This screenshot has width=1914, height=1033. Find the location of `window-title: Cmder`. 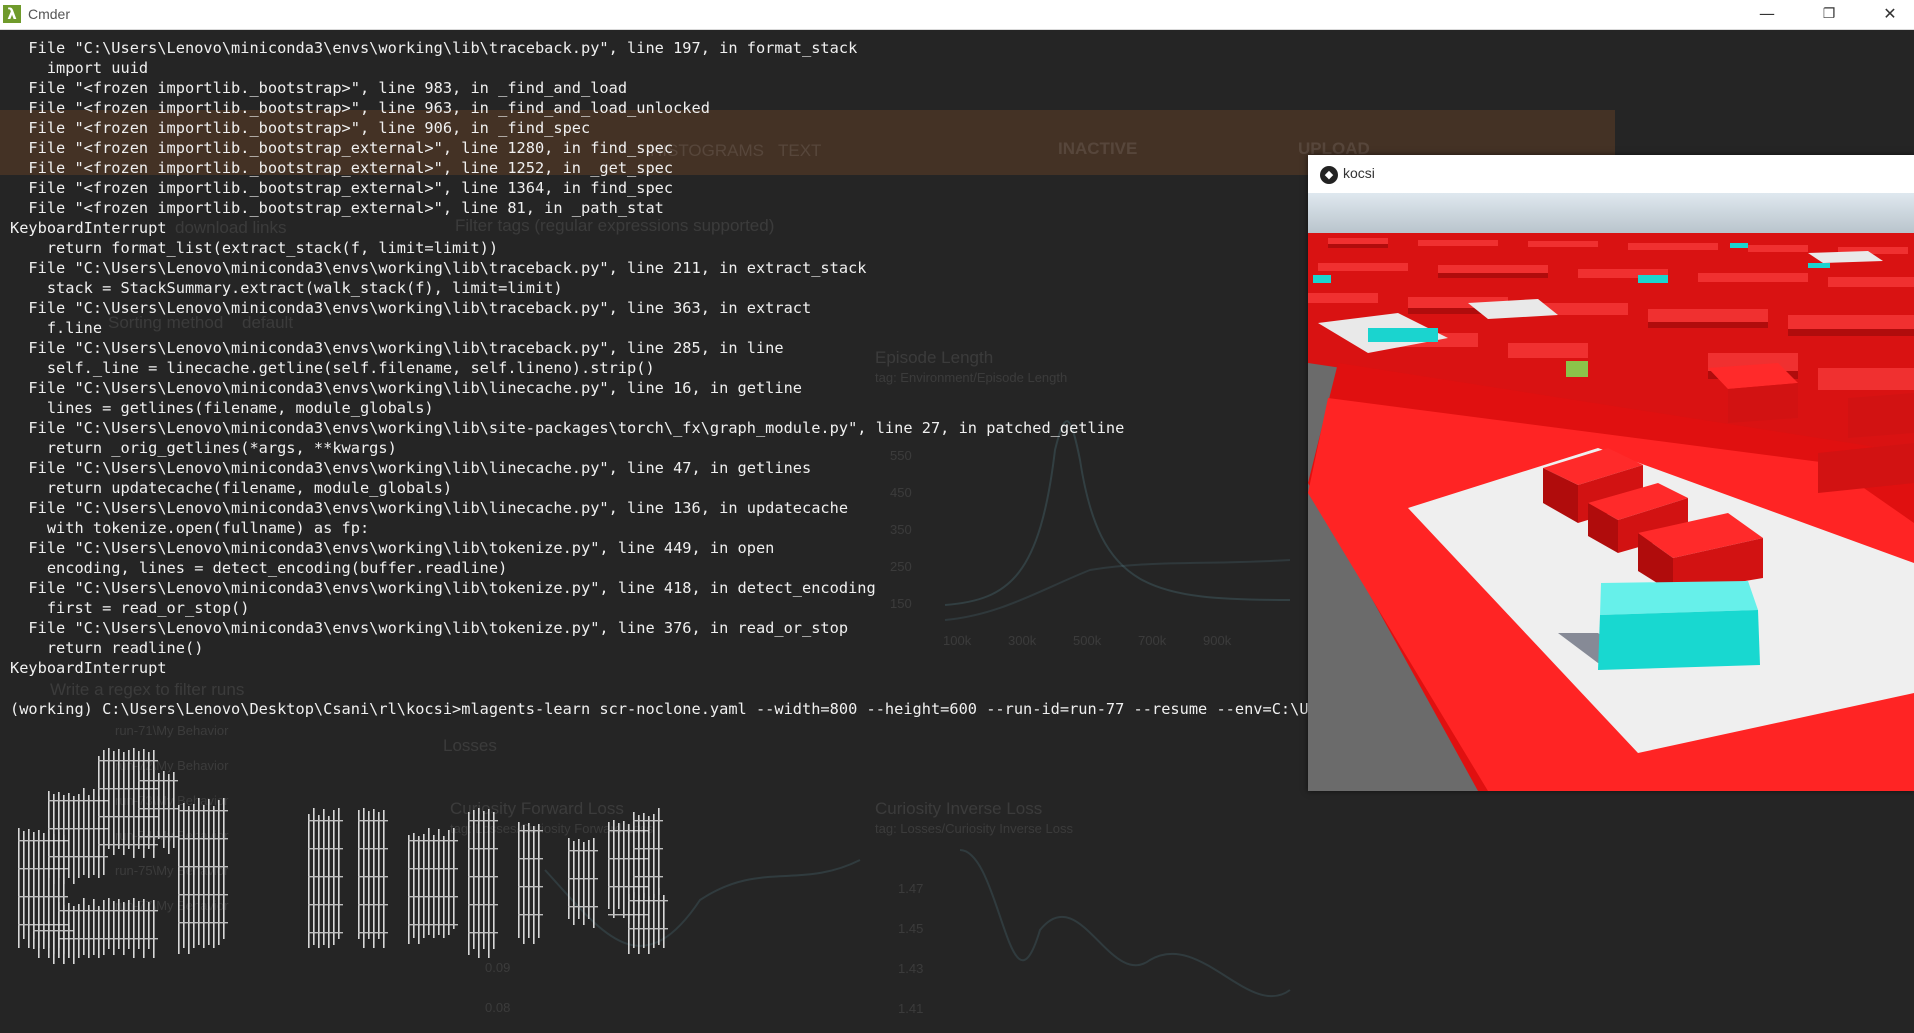

window-title: Cmder is located at coordinates (49, 14).